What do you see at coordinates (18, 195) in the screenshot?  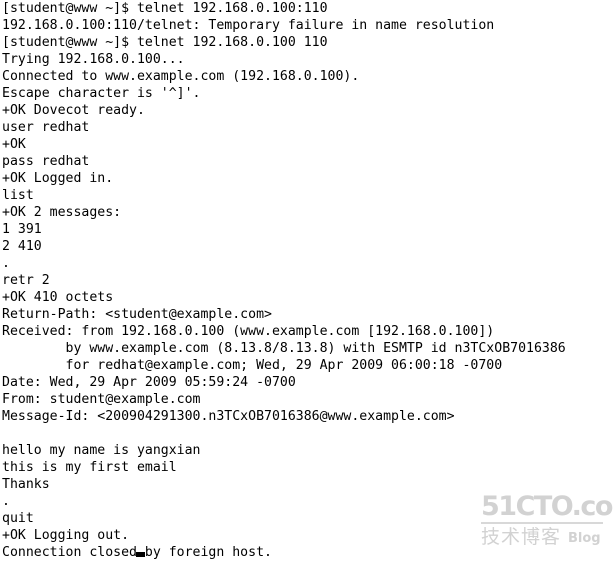 I see `terminal-line: list` at bounding box center [18, 195].